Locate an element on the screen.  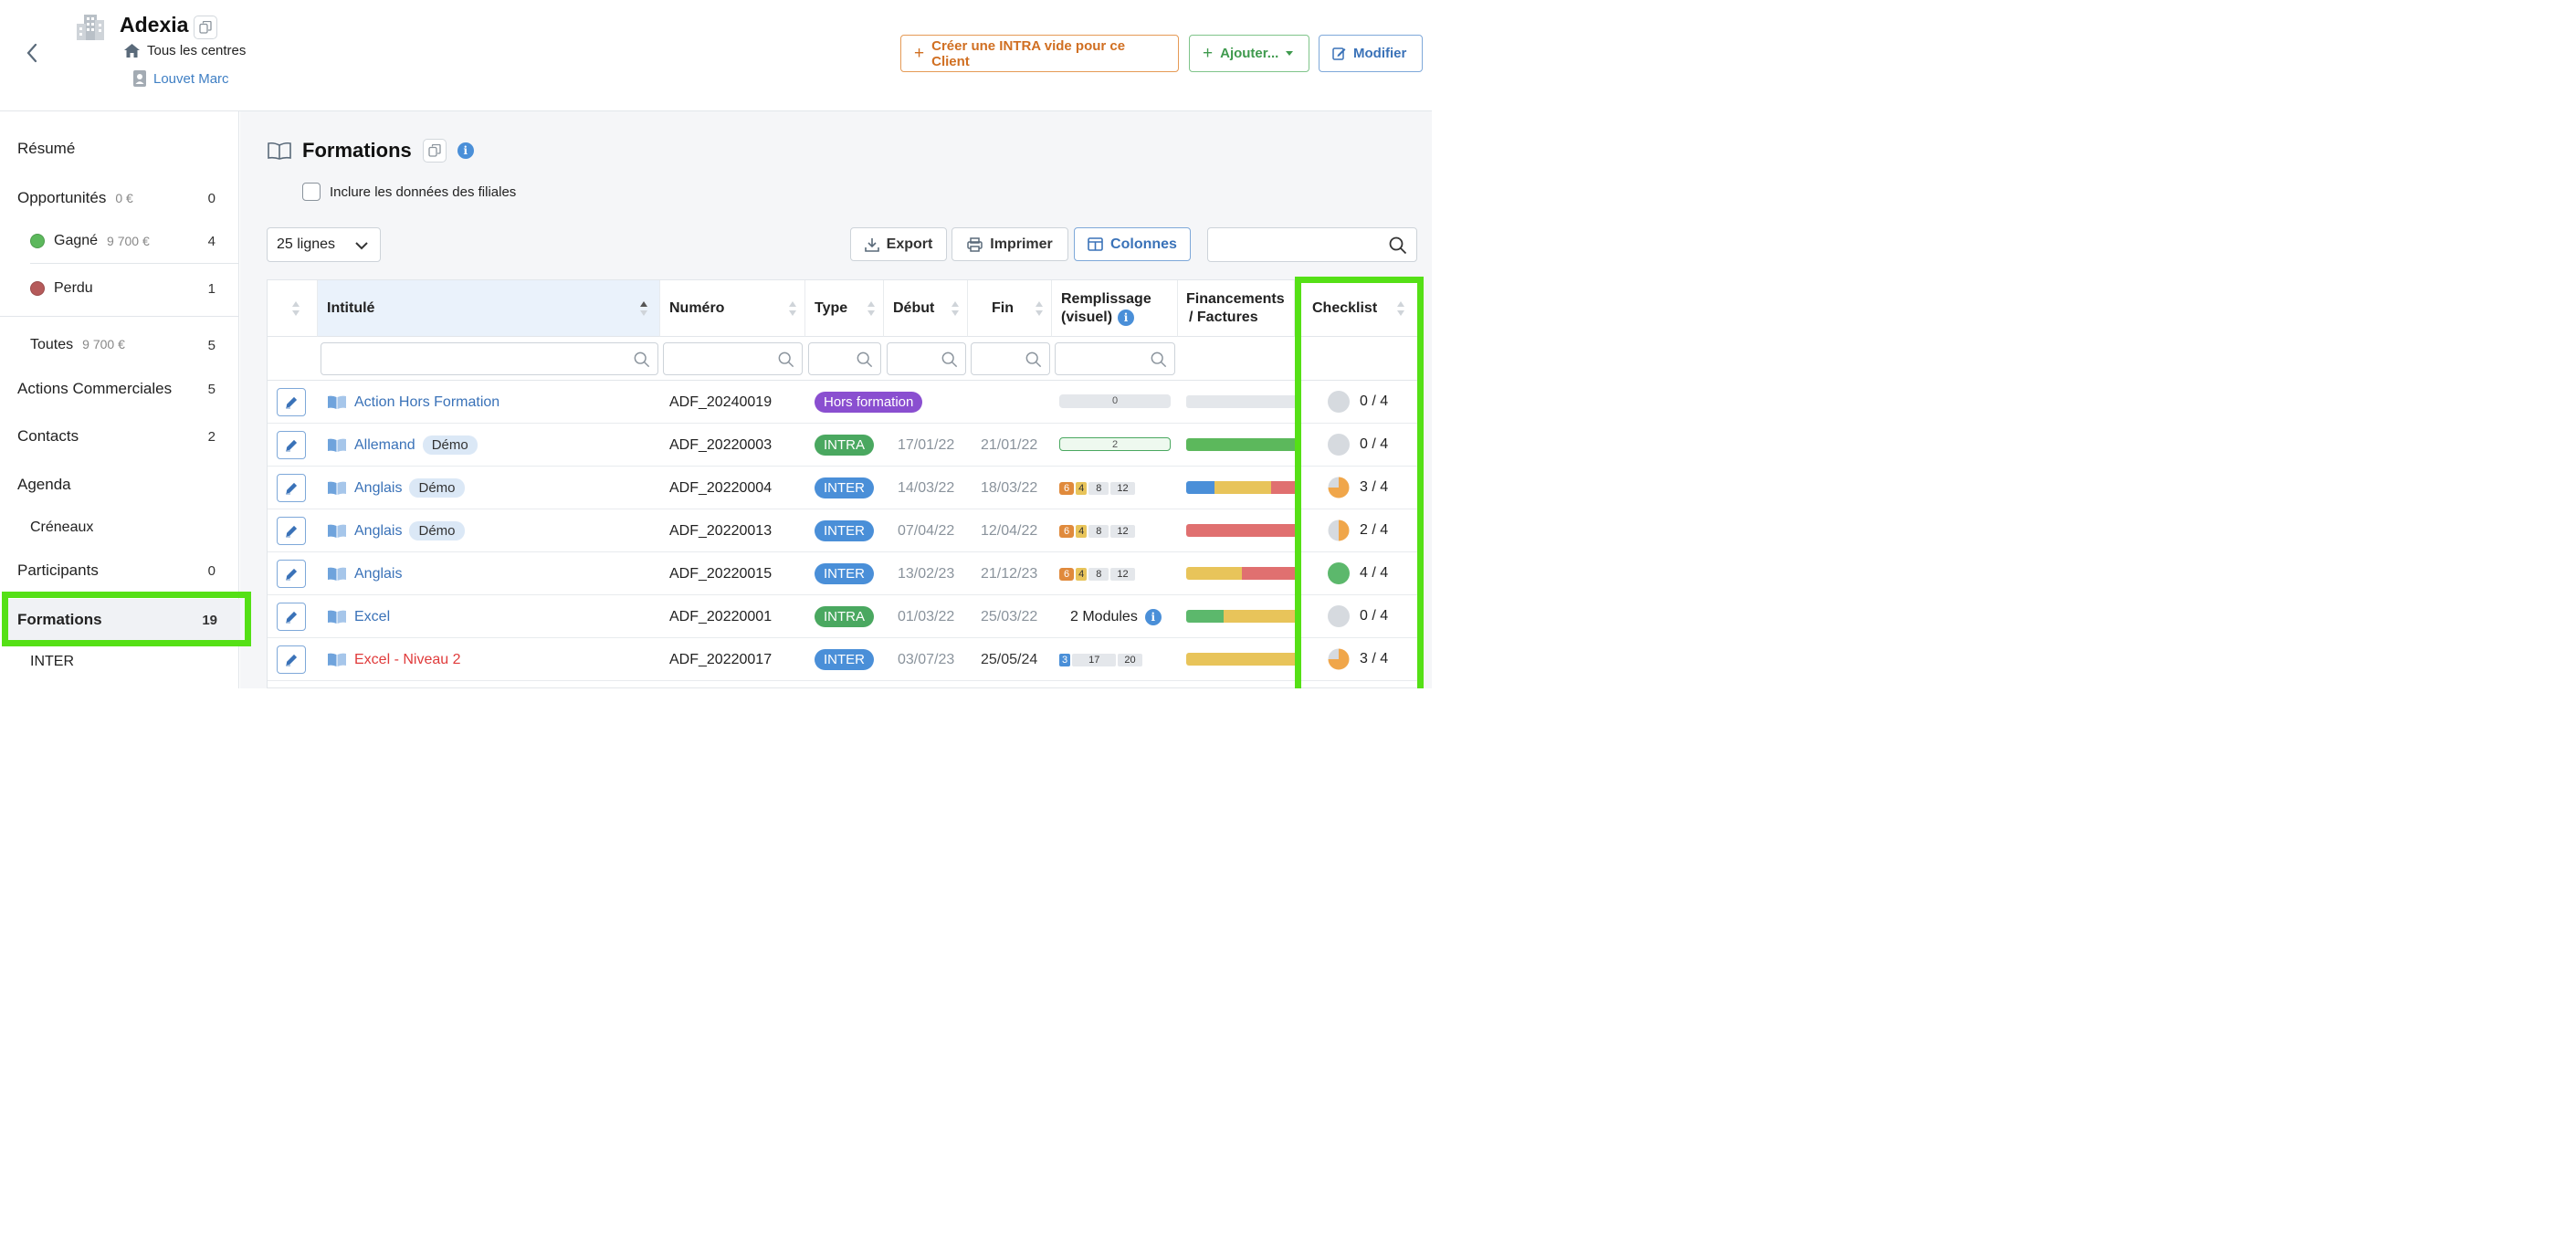
owner-link: Louvet Marc is located at coordinates (191, 79).